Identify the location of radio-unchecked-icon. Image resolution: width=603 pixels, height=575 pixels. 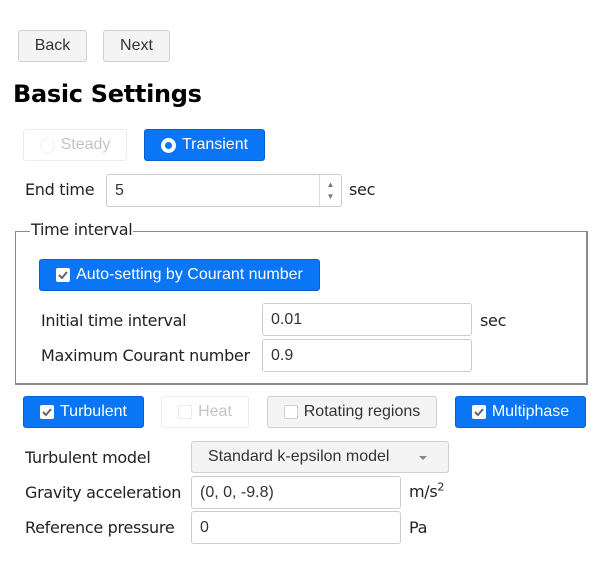
(47, 145).